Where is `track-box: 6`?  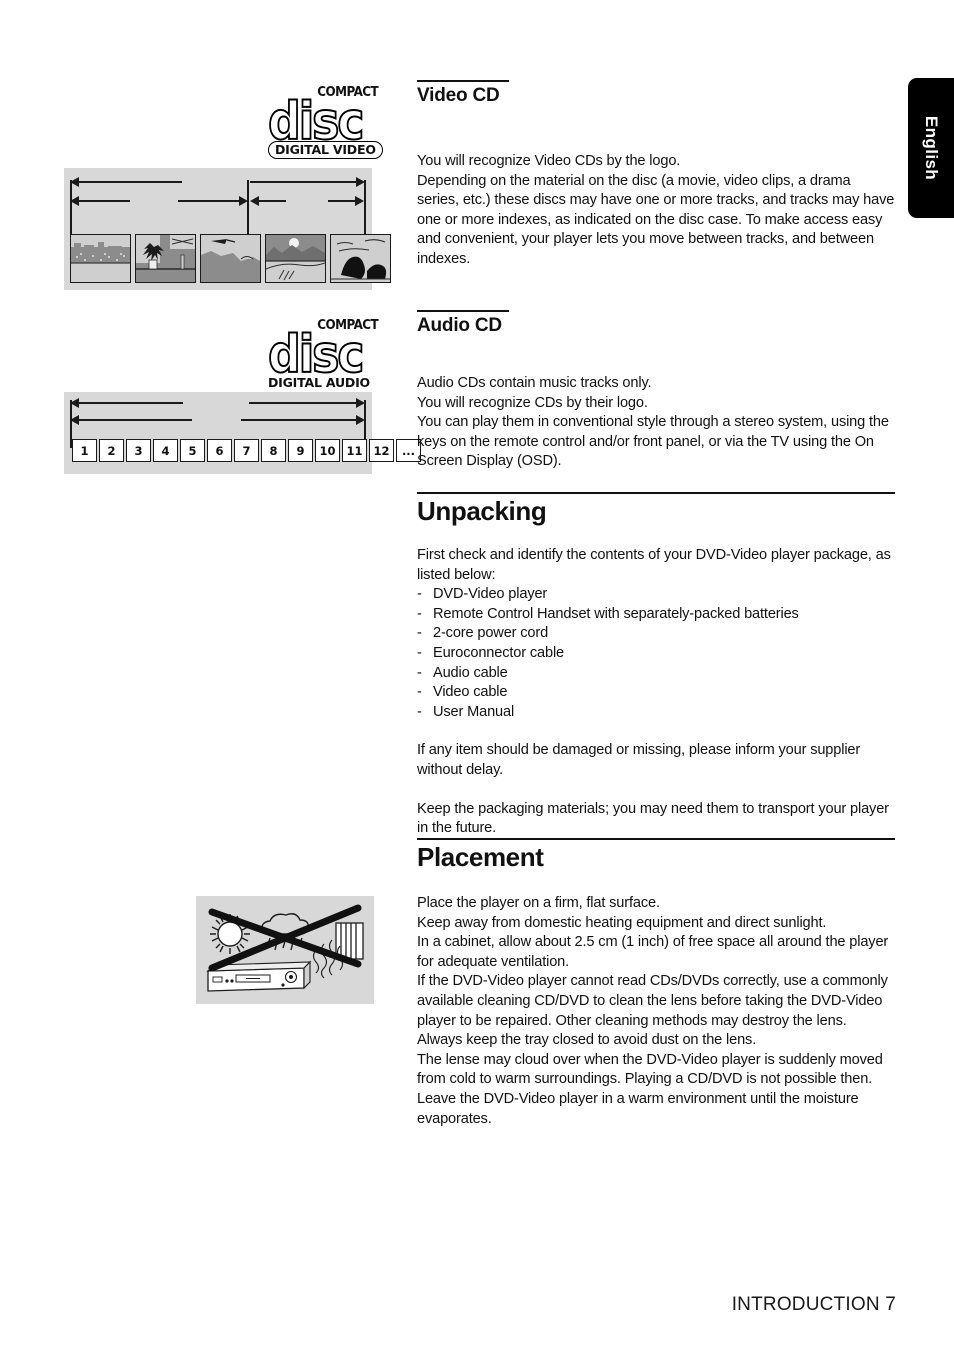
track-box: 6 is located at coordinates (219, 450).